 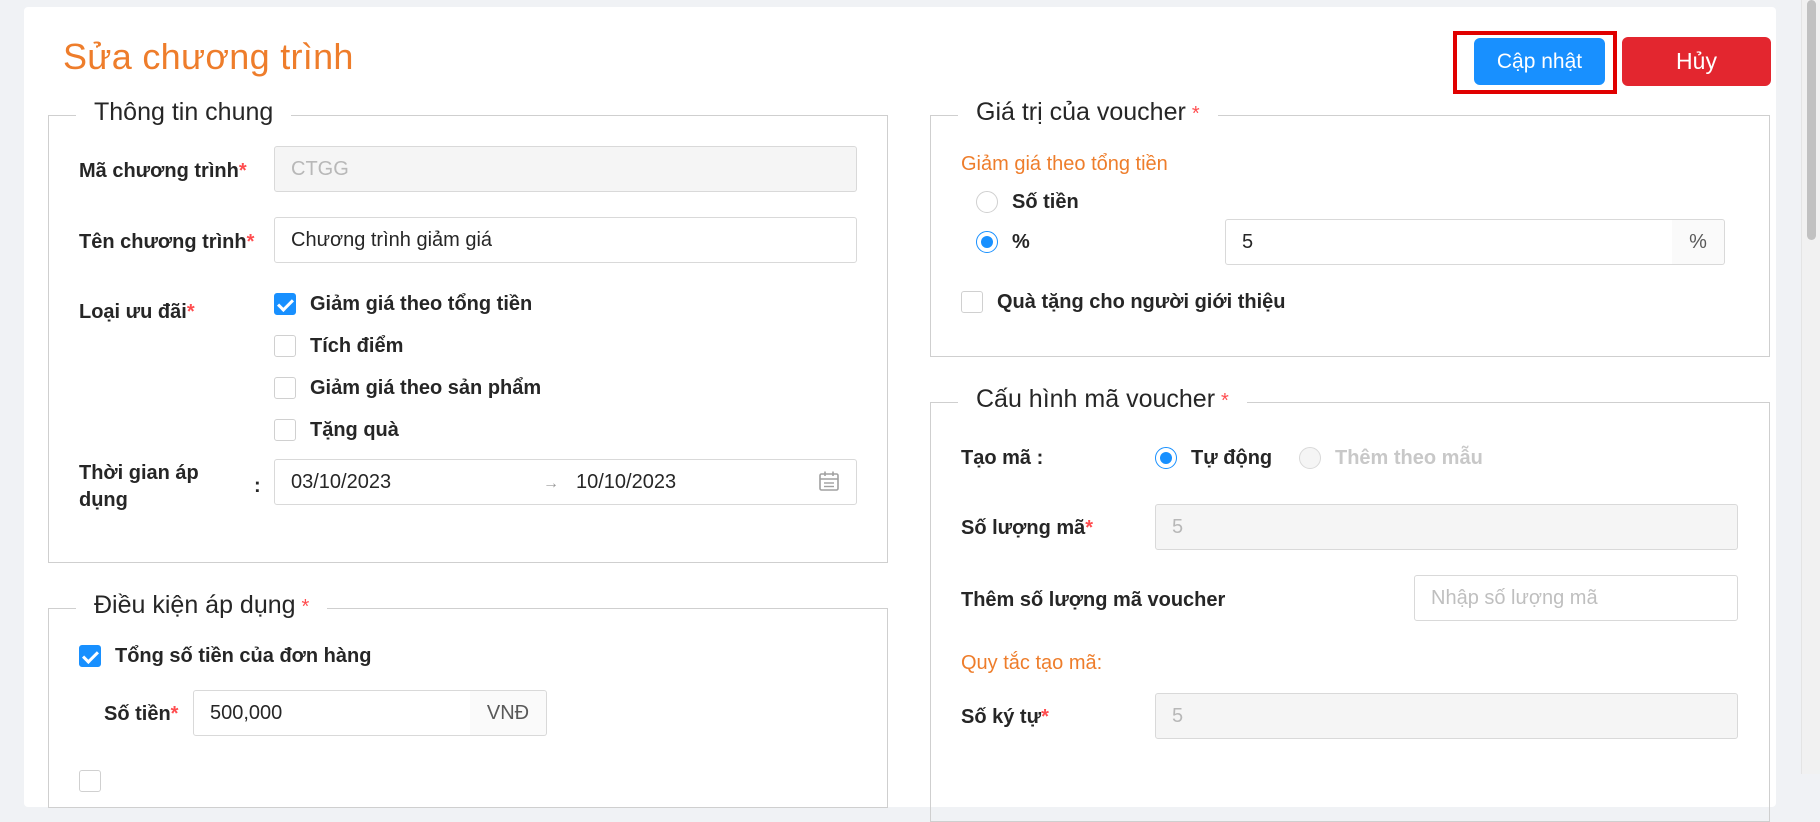 What do you see at coordinates (341, 482) in the screenshot?
I see `start-date-input: 03/10/2023` at bounding box center [341, 482].